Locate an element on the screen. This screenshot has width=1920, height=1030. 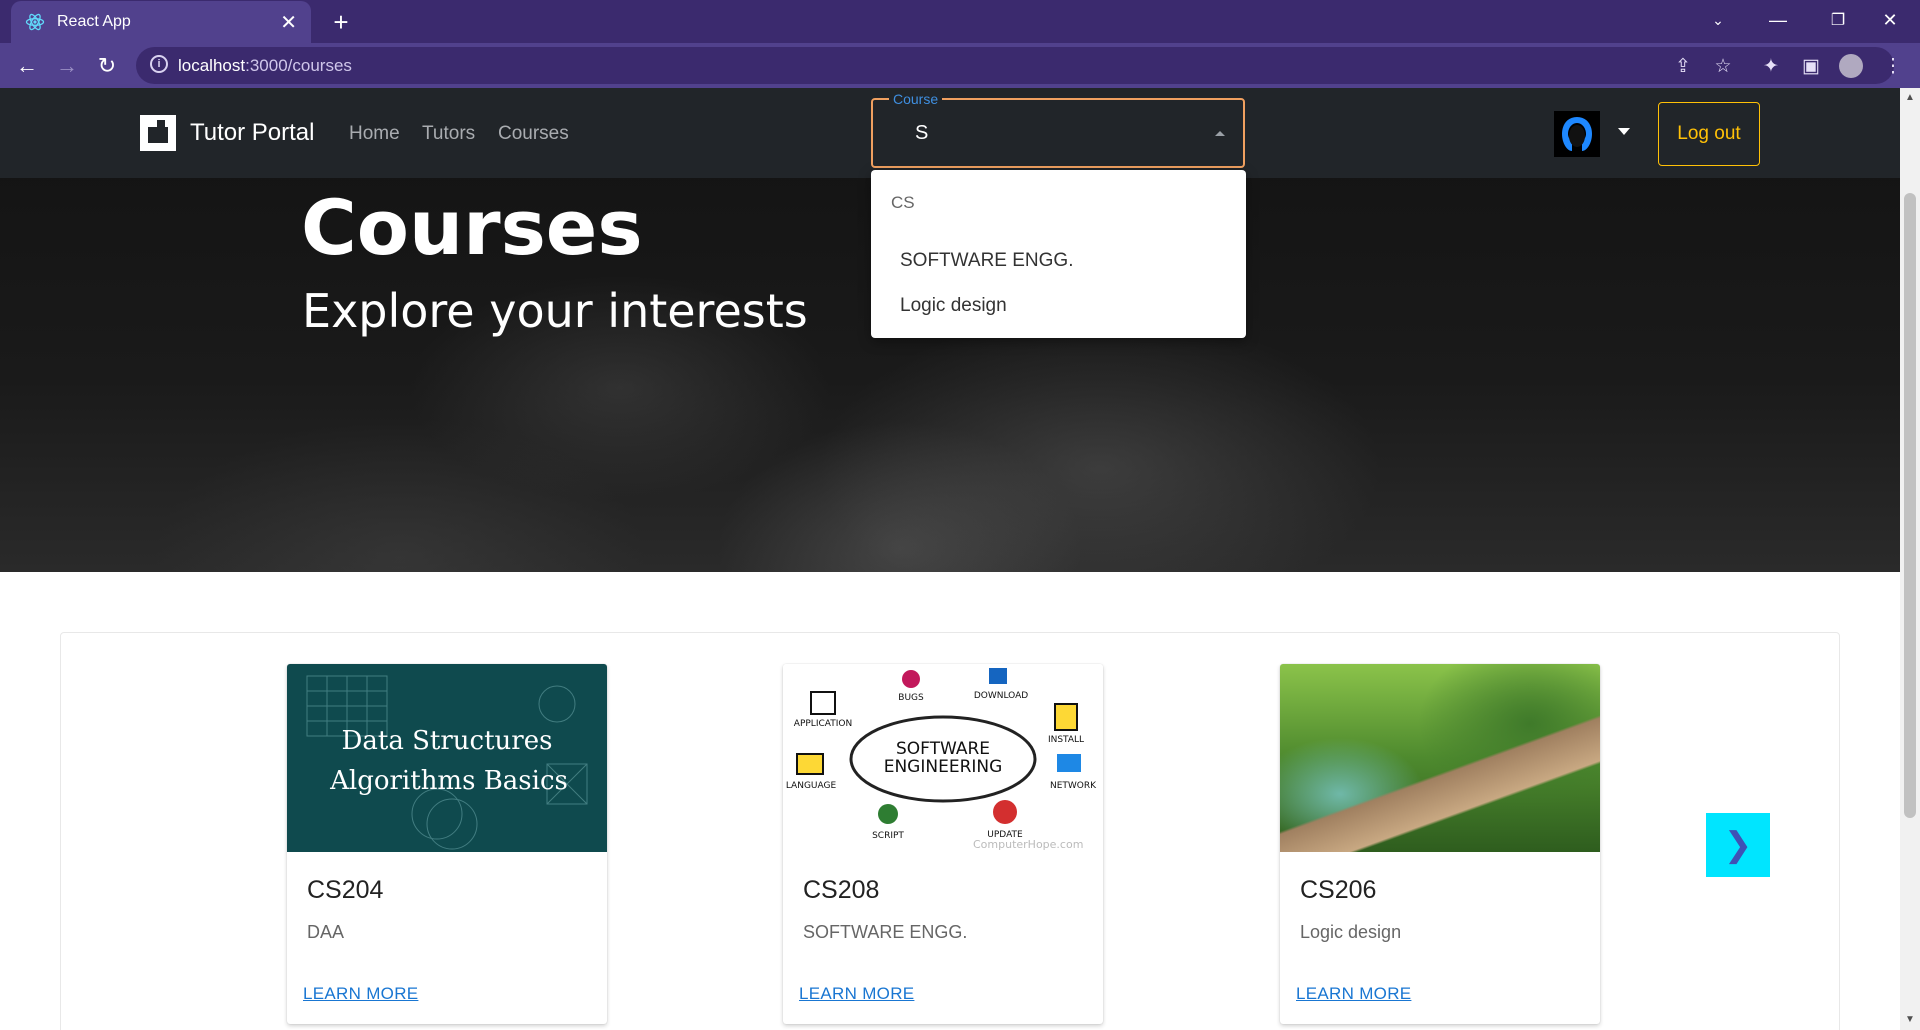
course-code: CS204 is located at coordinates (345, 890).